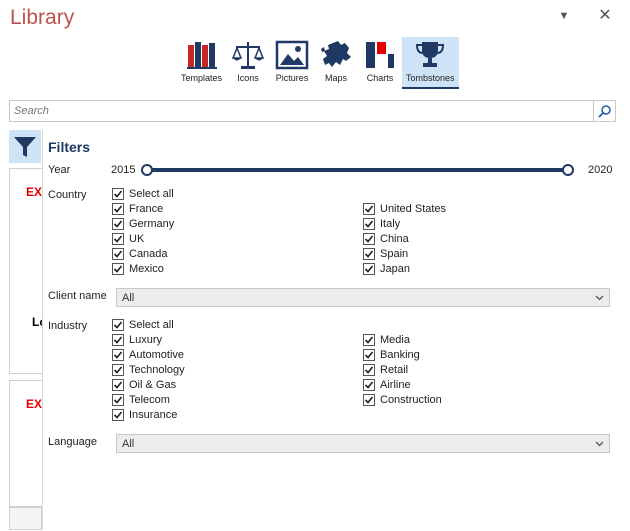 The width and height of the screenshot is (630, 531). Describe the element at coordinates (128, 239) in the screenshot. I see `country-option-checkbox: UK` at that location.